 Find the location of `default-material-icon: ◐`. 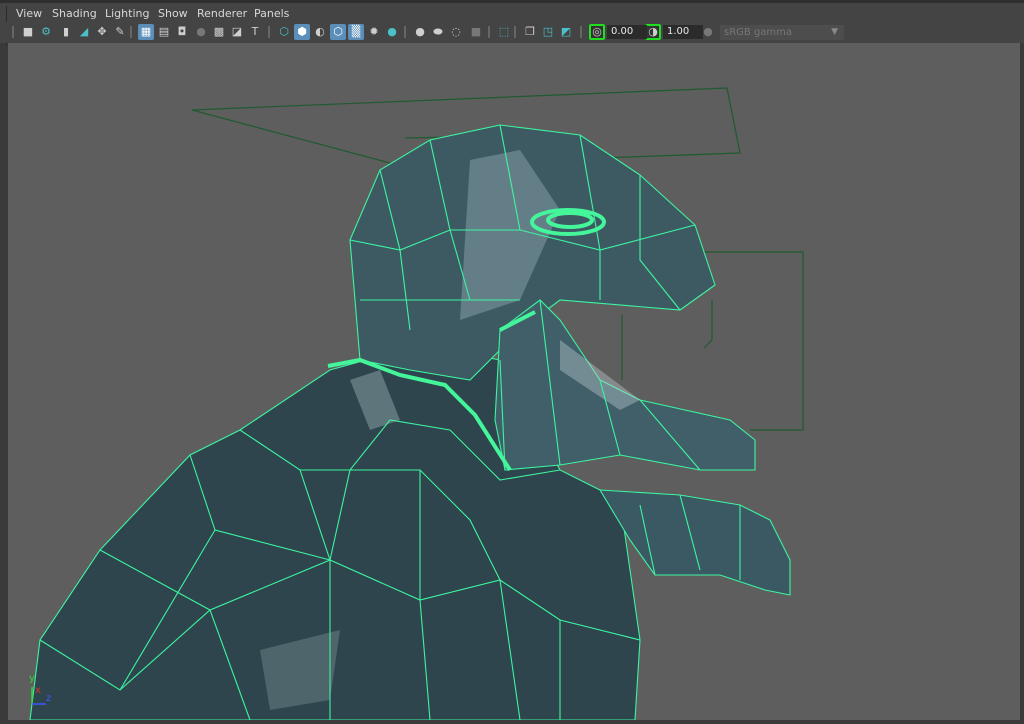

default-material-icon: ◐ is located at coordinates (320, 32).